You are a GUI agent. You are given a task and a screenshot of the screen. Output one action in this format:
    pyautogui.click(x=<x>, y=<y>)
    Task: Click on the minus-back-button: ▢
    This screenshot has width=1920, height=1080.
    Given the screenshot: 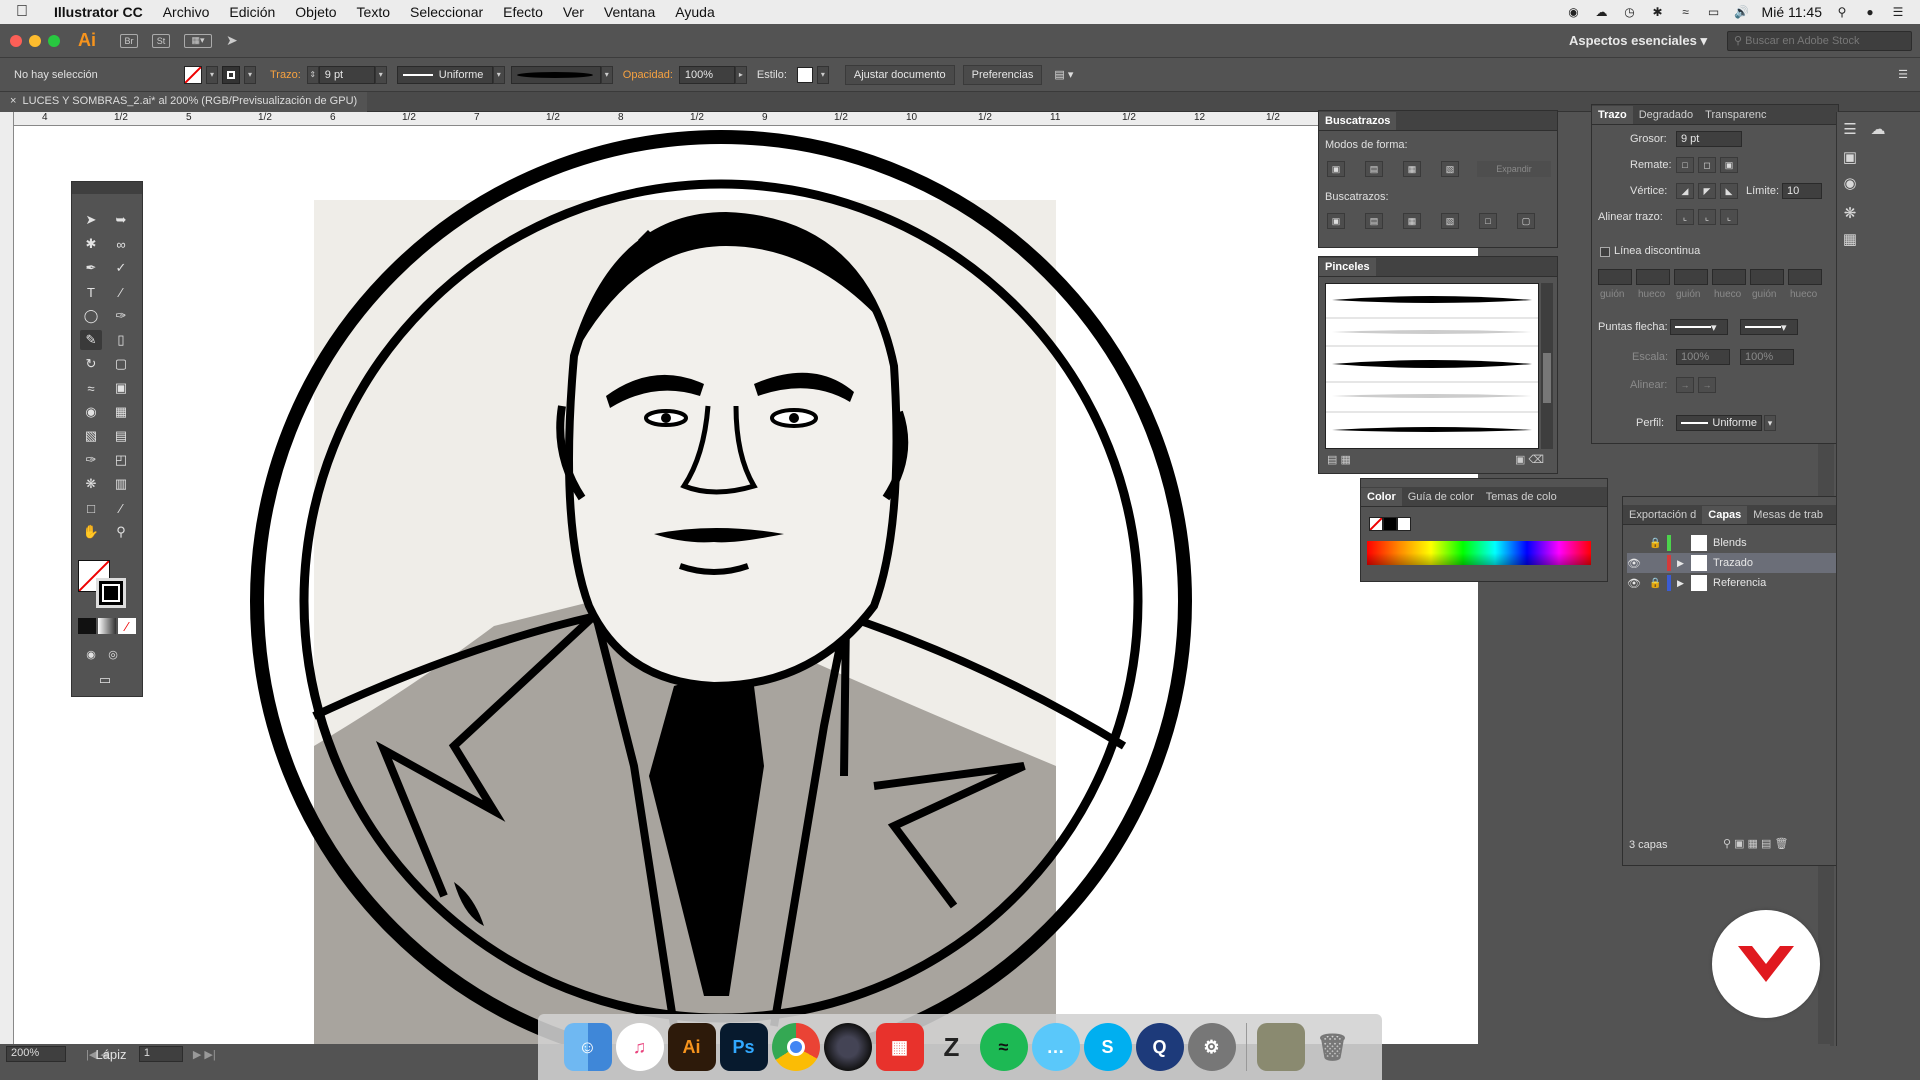 What is the action you would take?
    pyautogui.click(x=1526, y=221)
    